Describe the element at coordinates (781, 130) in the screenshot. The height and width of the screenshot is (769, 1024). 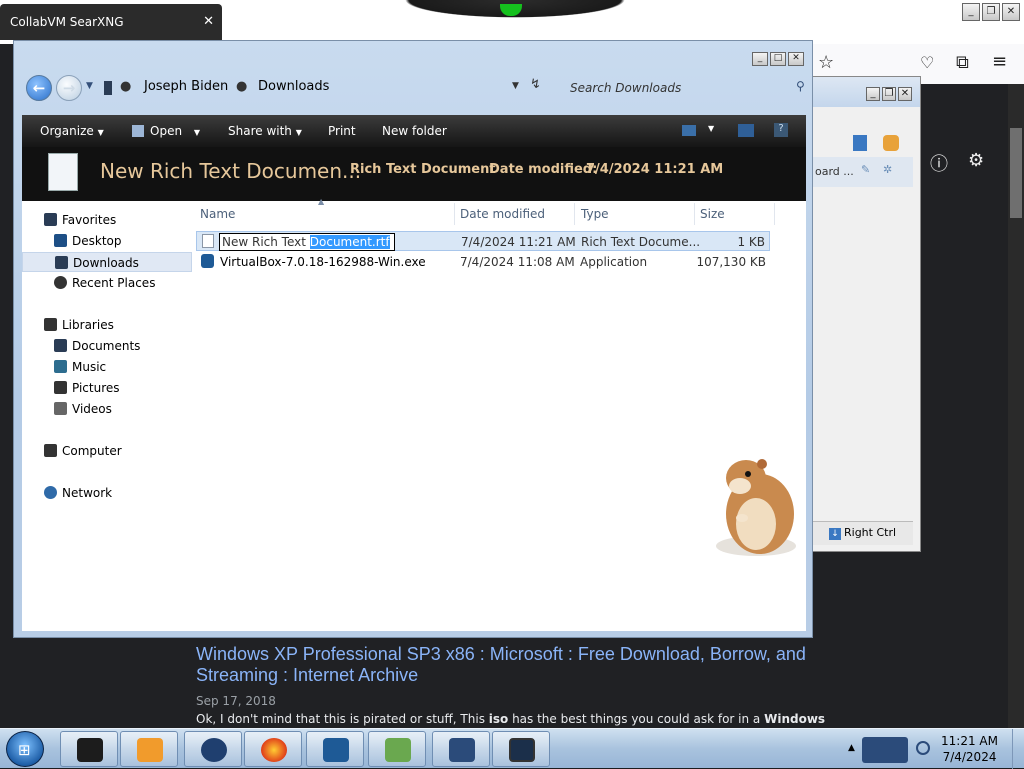
I see `help-icon: ?` at that location.